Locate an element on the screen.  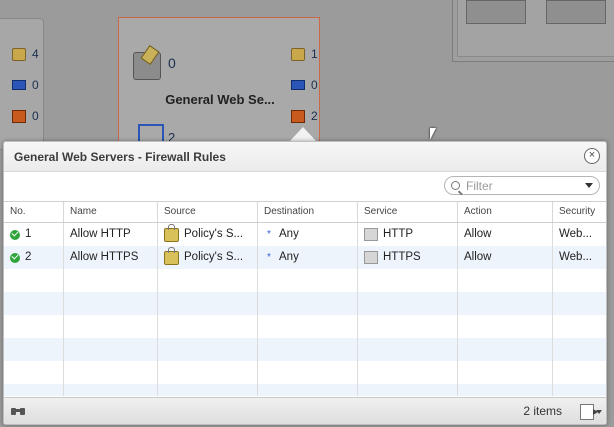
column-header-no: No. is located at coordinates (34, 212).